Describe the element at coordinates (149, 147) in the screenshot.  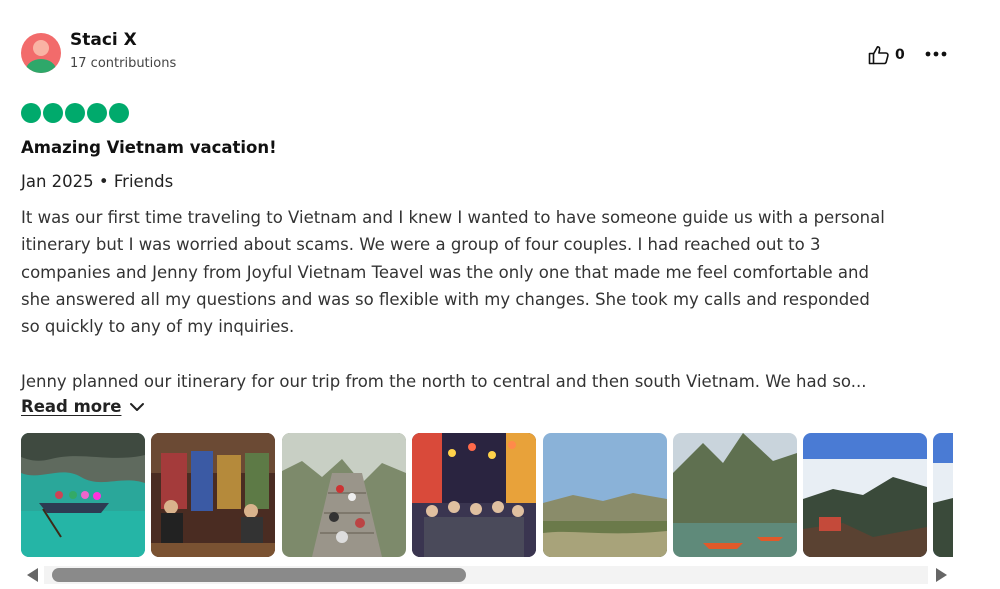
I see `review-title: Amazing Vietnam vacation!` at that location.